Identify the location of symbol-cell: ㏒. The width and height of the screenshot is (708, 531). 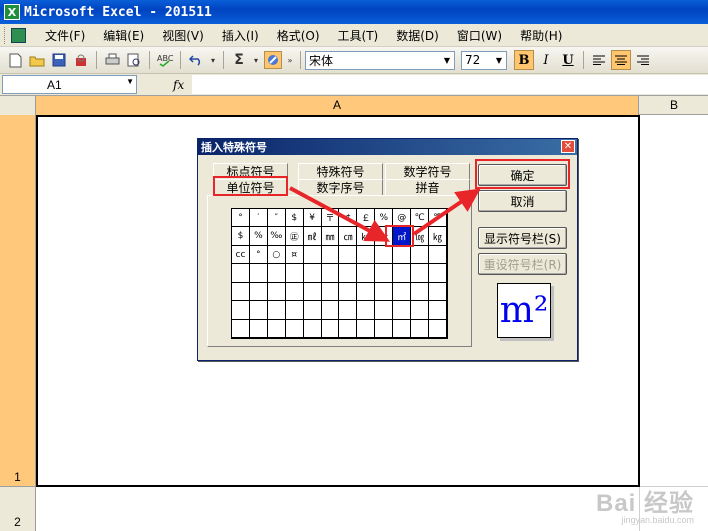
(420, 236).